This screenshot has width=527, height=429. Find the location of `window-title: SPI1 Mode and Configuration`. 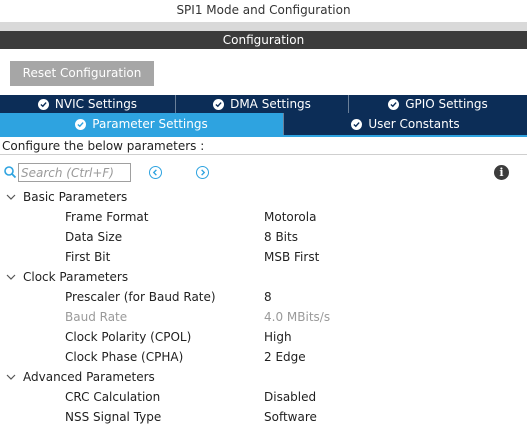

window-title: SPI1 Mode and Configuration is located at coordinates (263, 11).